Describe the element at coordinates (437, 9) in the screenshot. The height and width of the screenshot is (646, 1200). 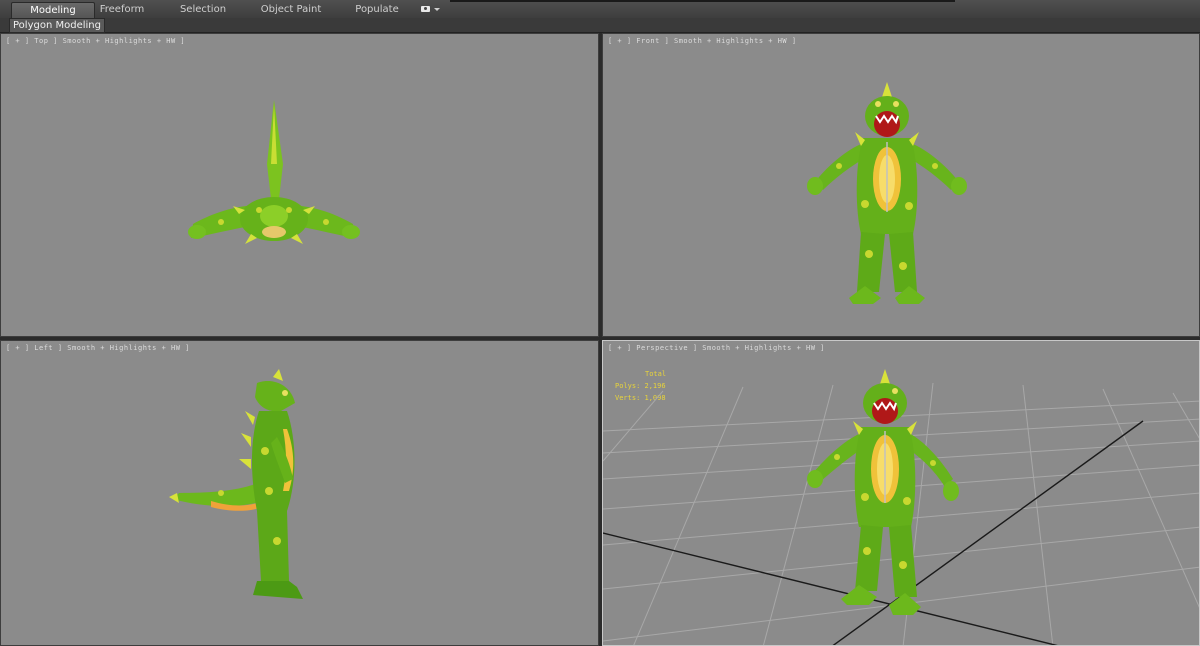
I see `chevron-down-icon` at that location.